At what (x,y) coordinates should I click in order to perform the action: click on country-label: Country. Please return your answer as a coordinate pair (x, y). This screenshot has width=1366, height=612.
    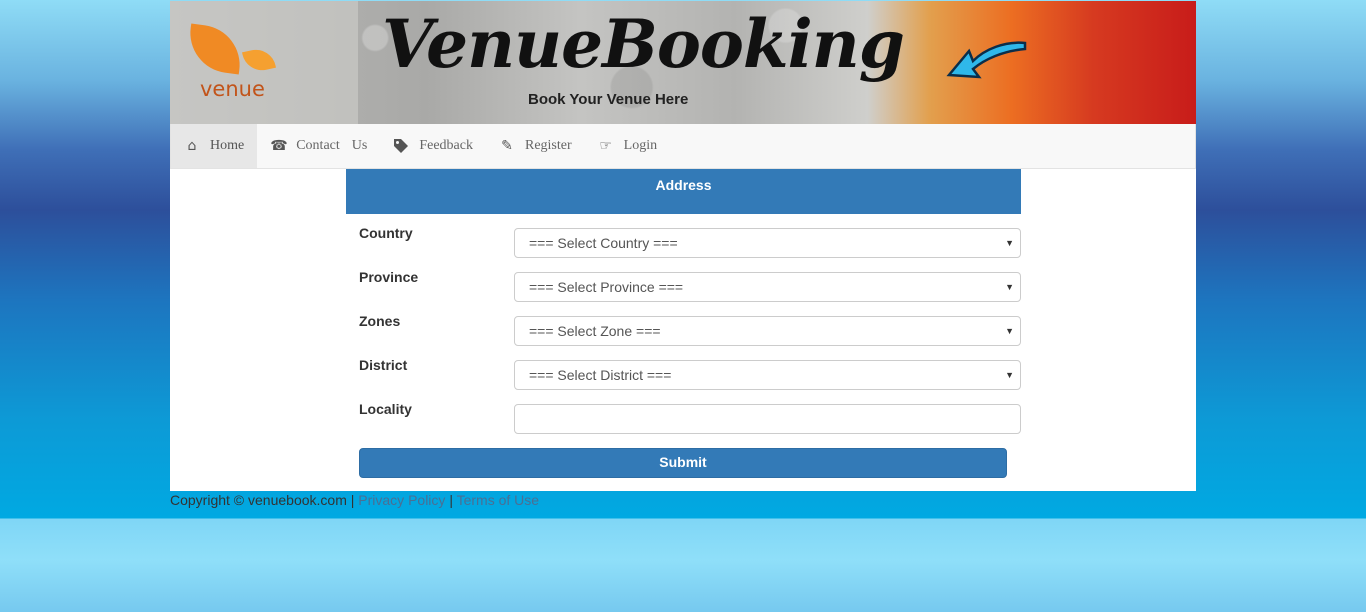
    Looking at the image, I should click on (386, 233).